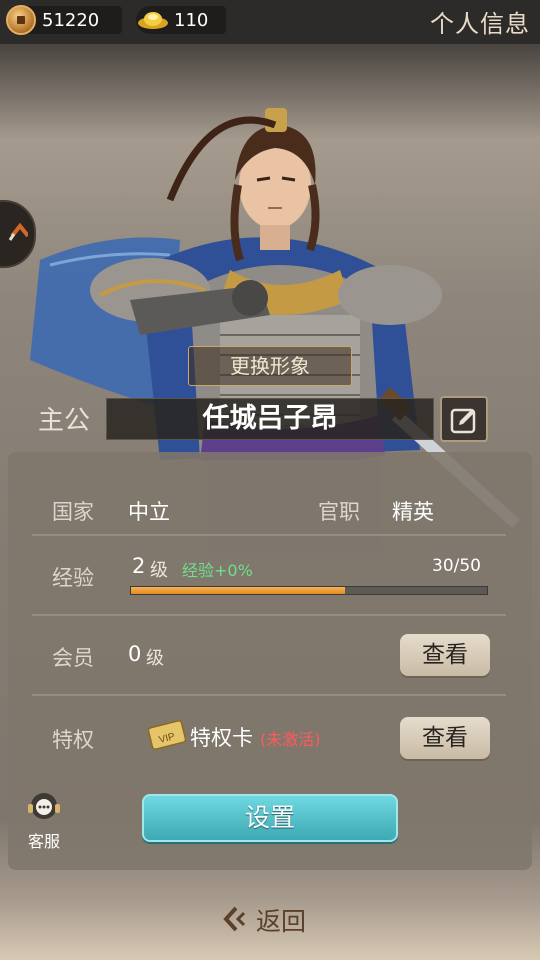  What do you see at coordinates (290, 739) in the screenshot?
I see `privilege-status: (未激活)` at bounding box center [290, 739].